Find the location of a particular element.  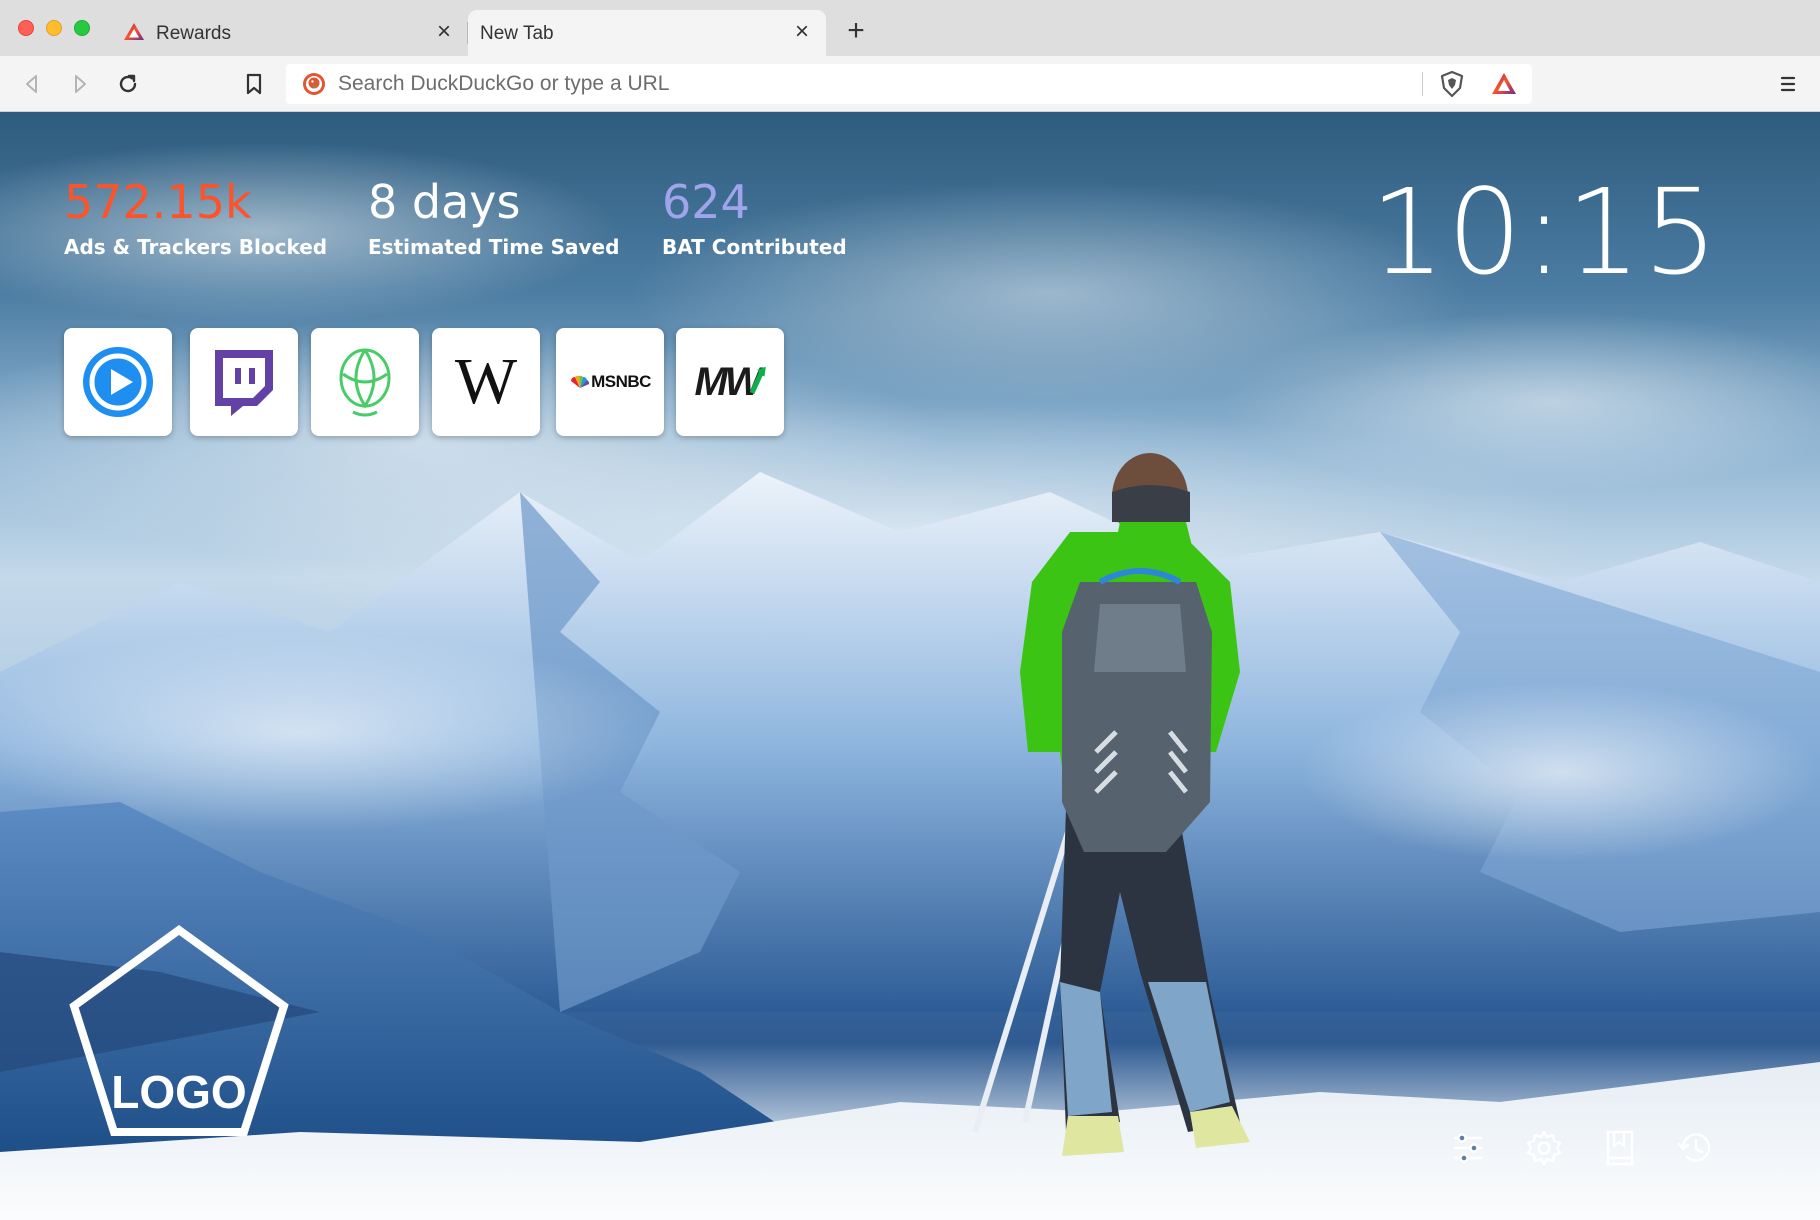

window-close-button is located at coordinates (26, 28).